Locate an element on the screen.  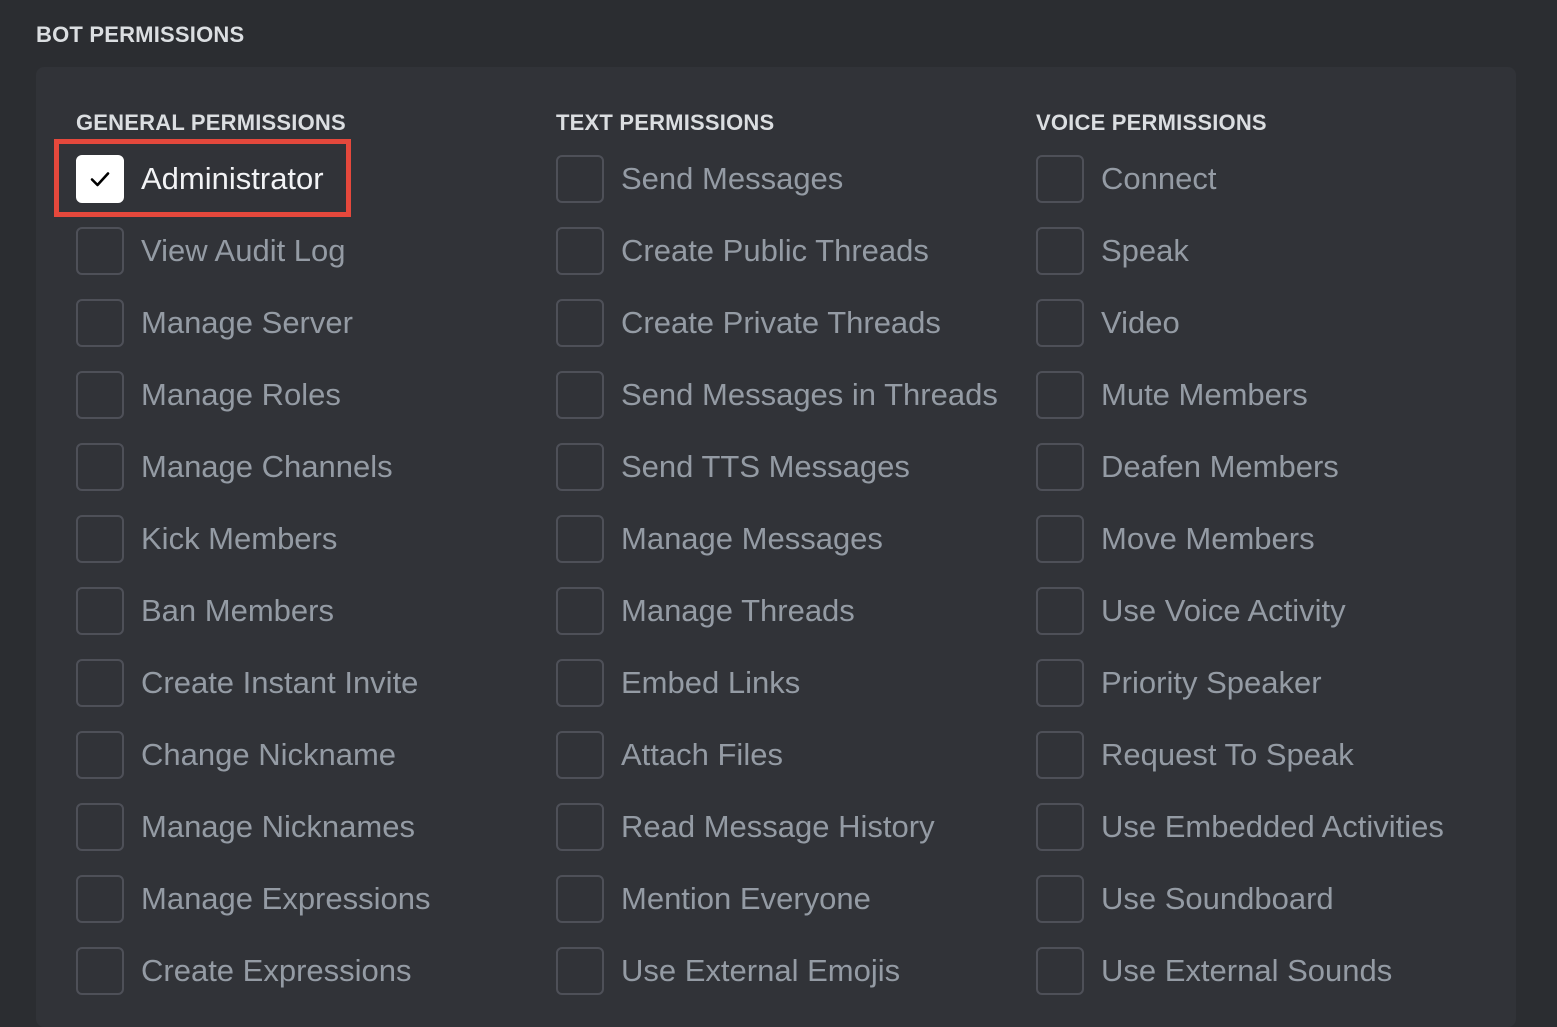
permission-view-audit-log: View Audit Log is located at coordinates (311, 251).